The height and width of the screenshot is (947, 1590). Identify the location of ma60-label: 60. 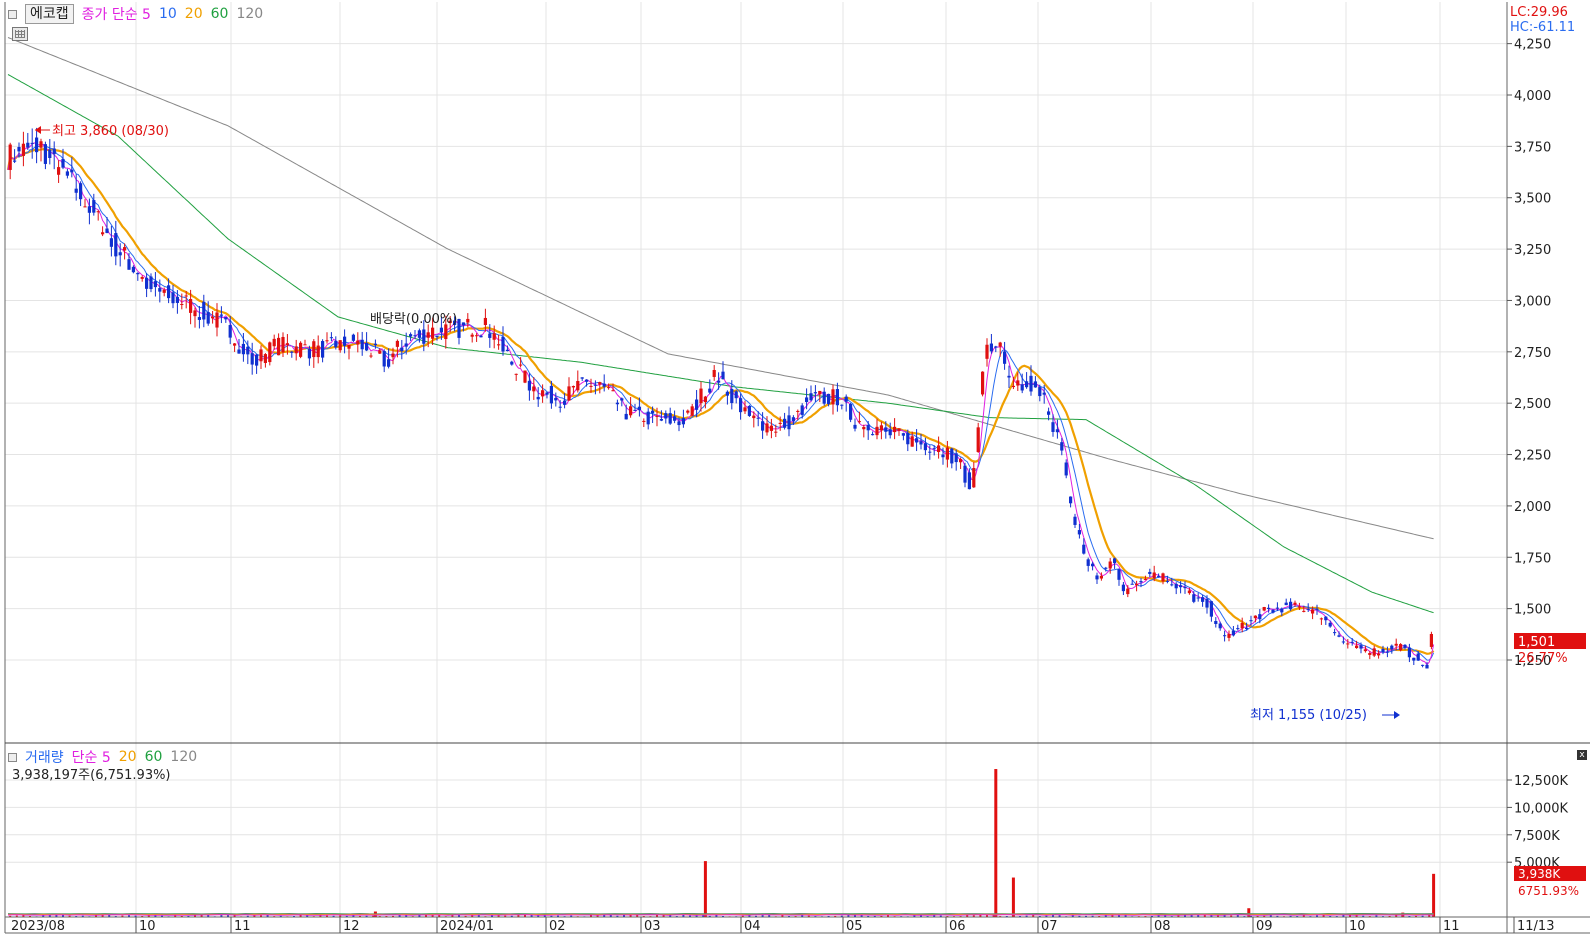
(220, 14).